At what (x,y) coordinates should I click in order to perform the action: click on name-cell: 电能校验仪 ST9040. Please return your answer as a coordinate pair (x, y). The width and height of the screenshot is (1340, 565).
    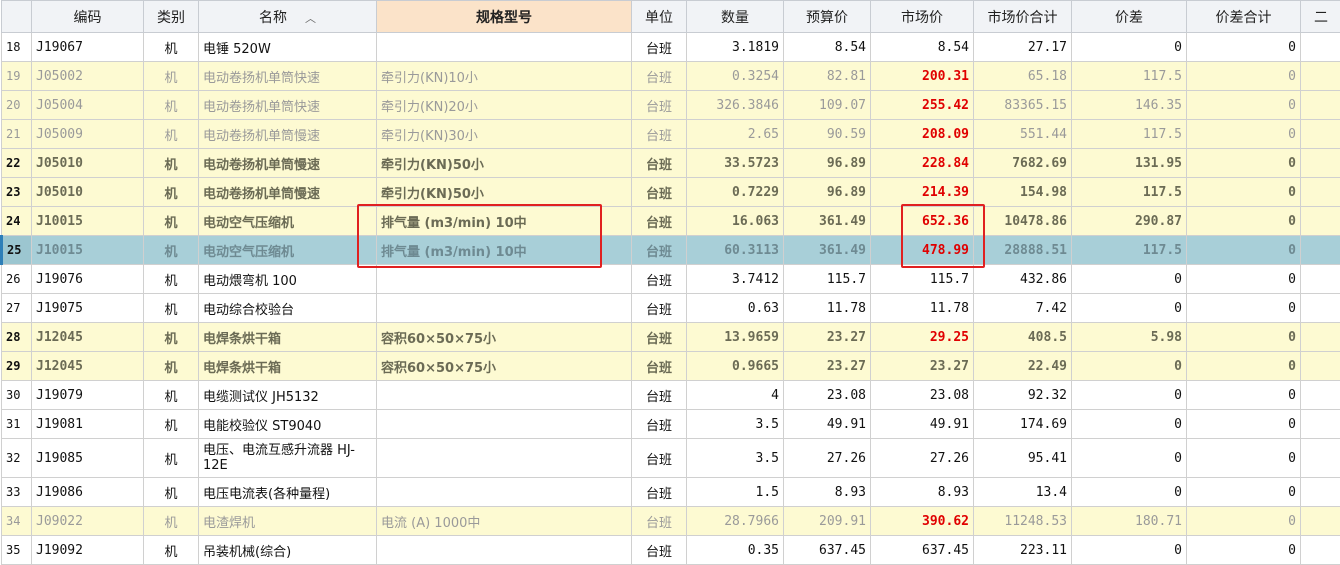
    Looking at the image, I should click on (288, 424).